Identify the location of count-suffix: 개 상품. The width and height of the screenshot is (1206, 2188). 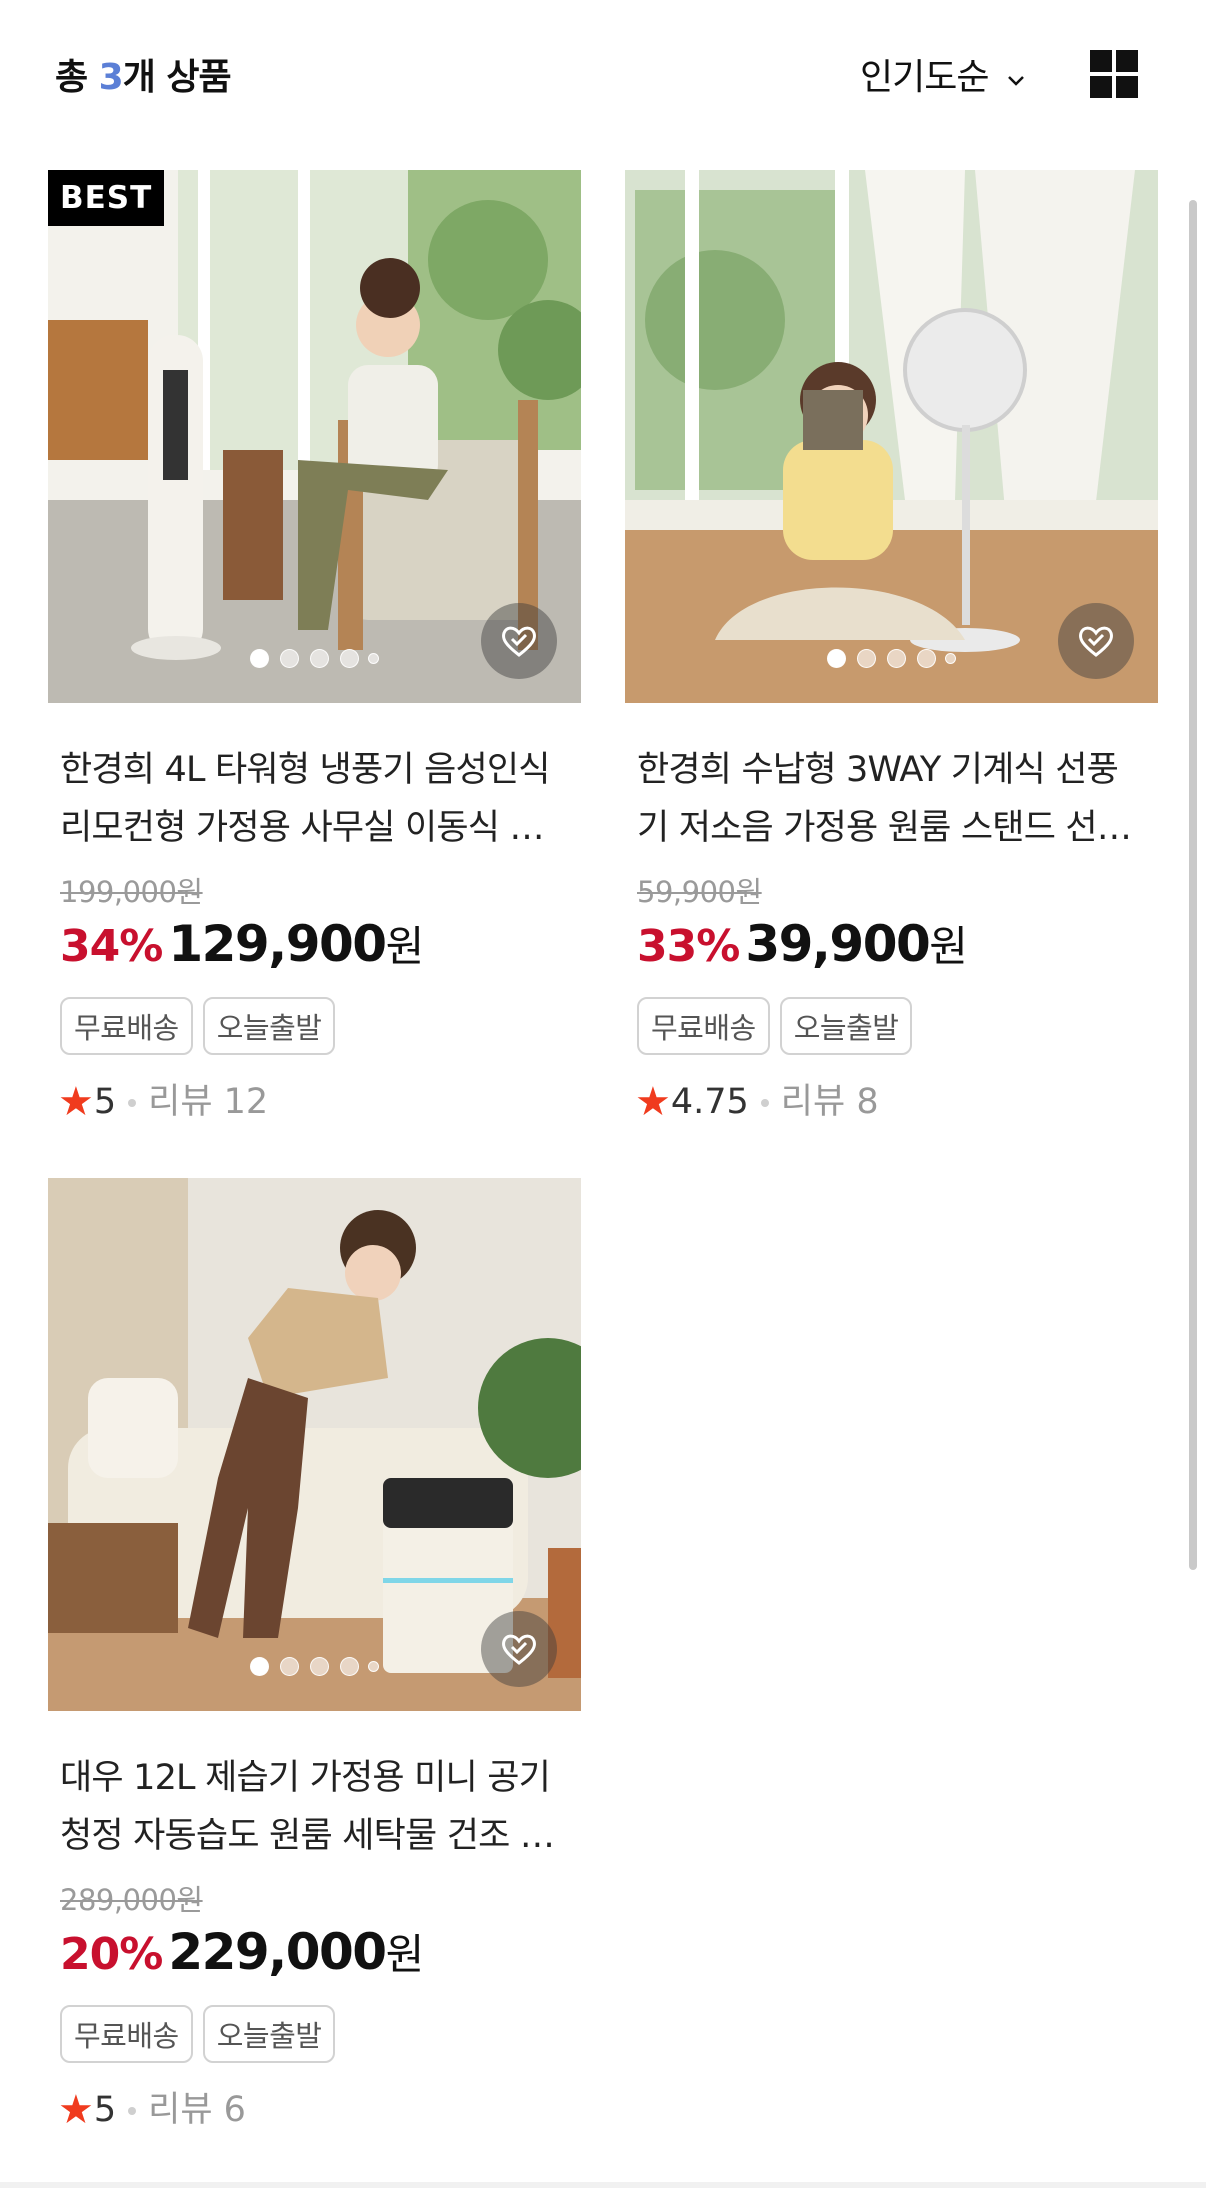
(177, 77).